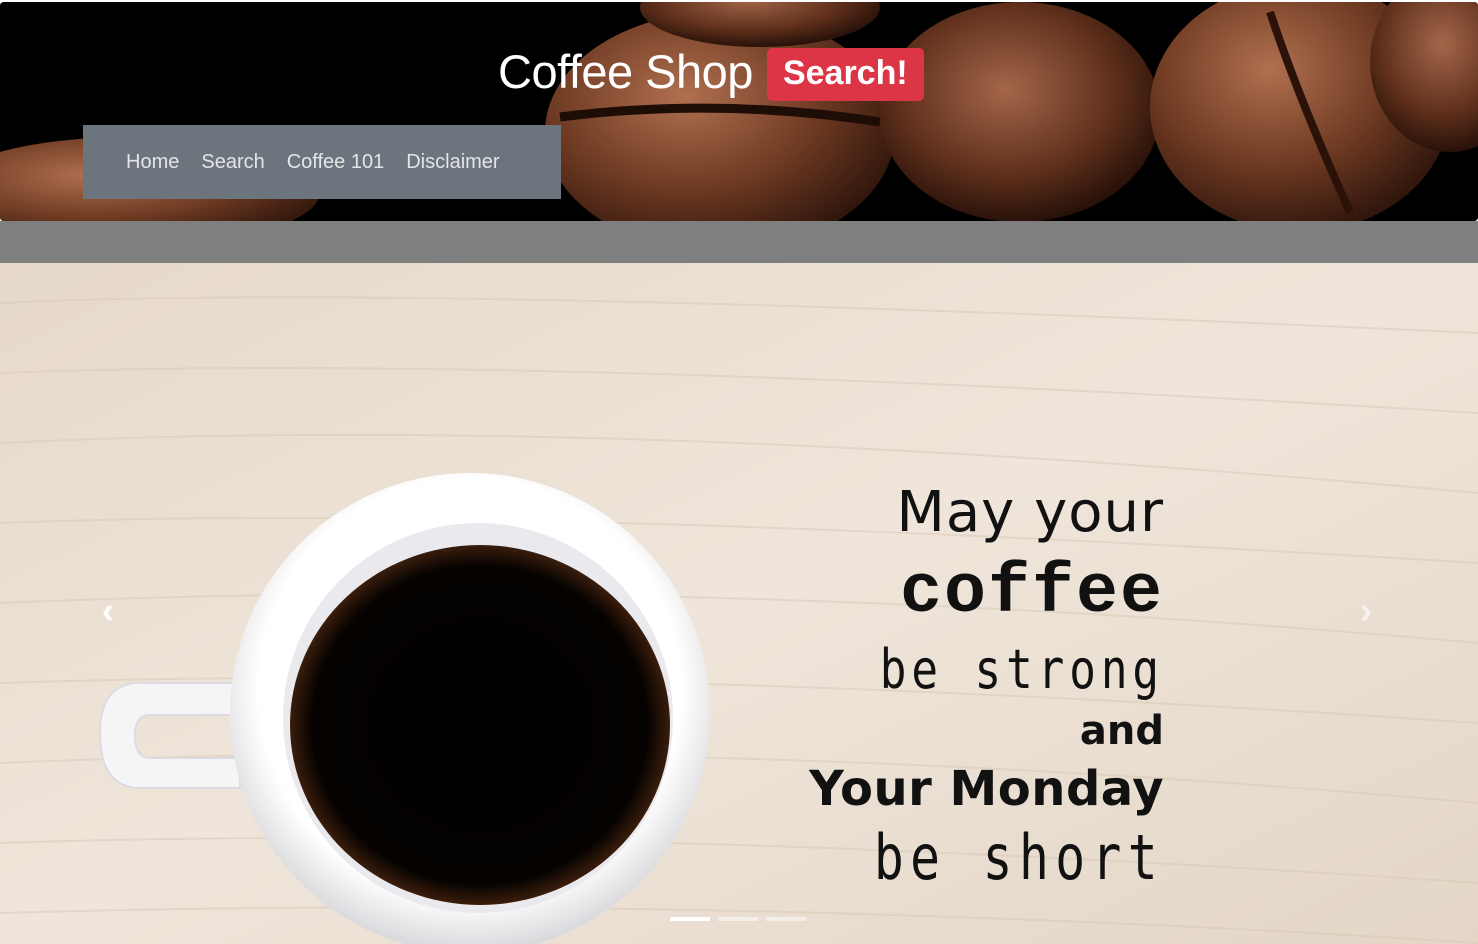 This screenshot has width=1478, height=944. I want to click on carousel-indicators, so click(742, 919).